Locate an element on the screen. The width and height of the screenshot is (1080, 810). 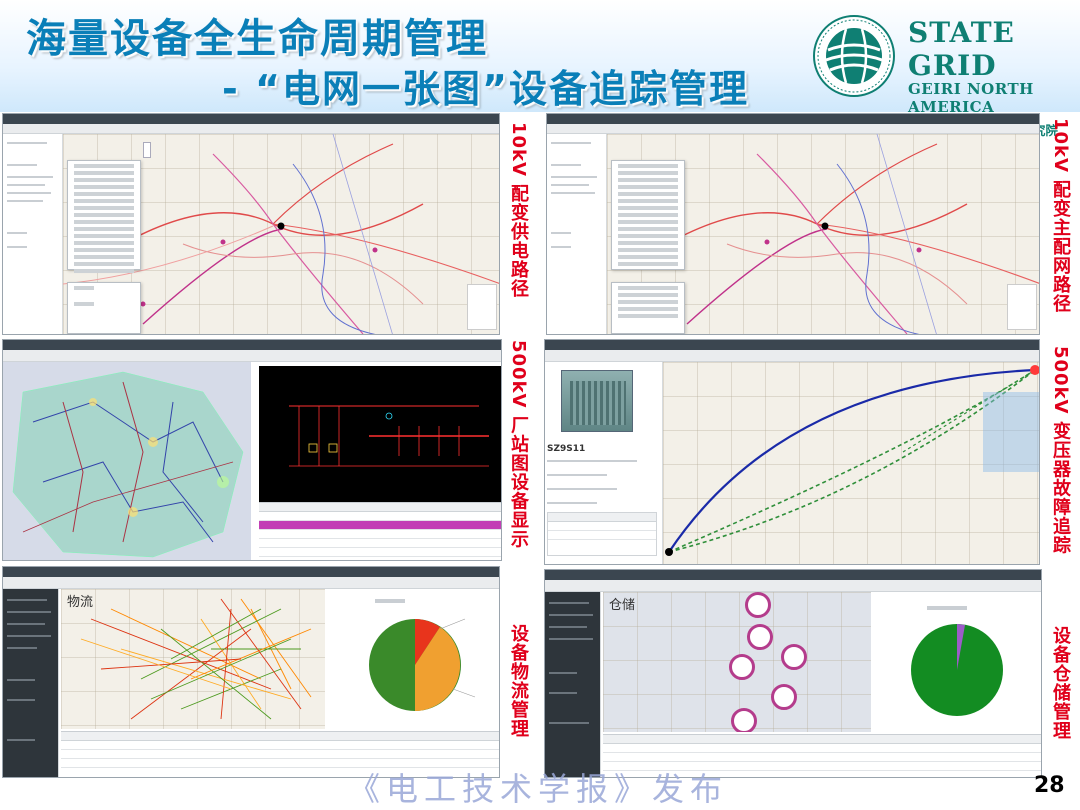
storage-pie is located at coordinates (957, 661).